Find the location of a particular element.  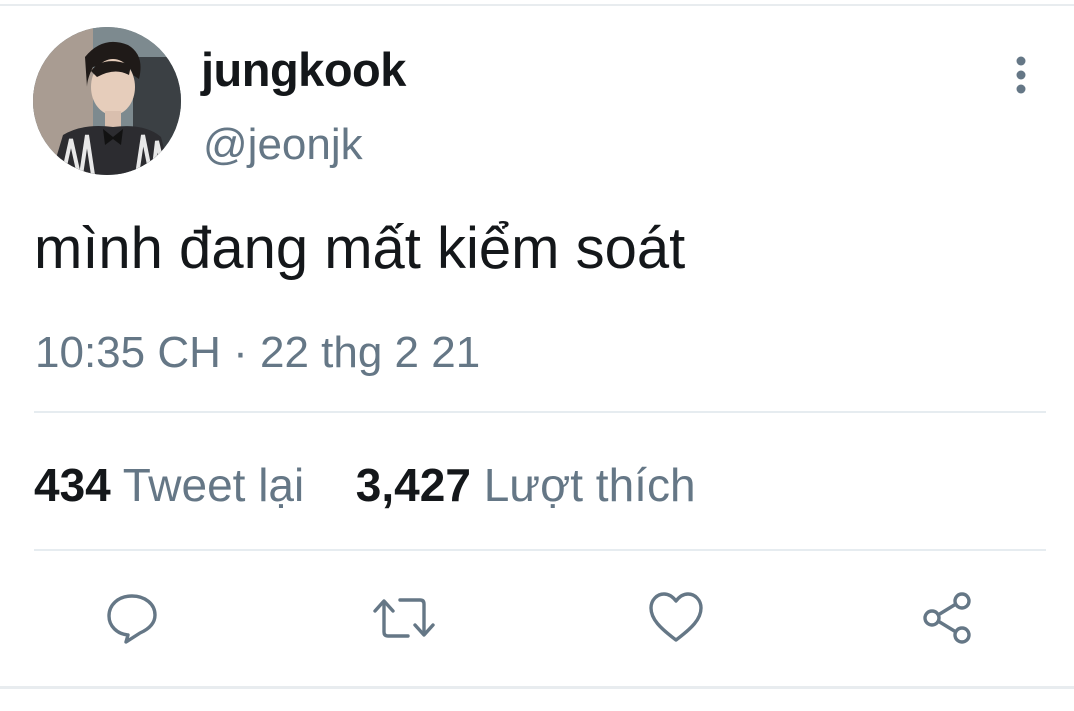

like-stat: 3,427 Lượt thích is located at coordinates (526, 485).